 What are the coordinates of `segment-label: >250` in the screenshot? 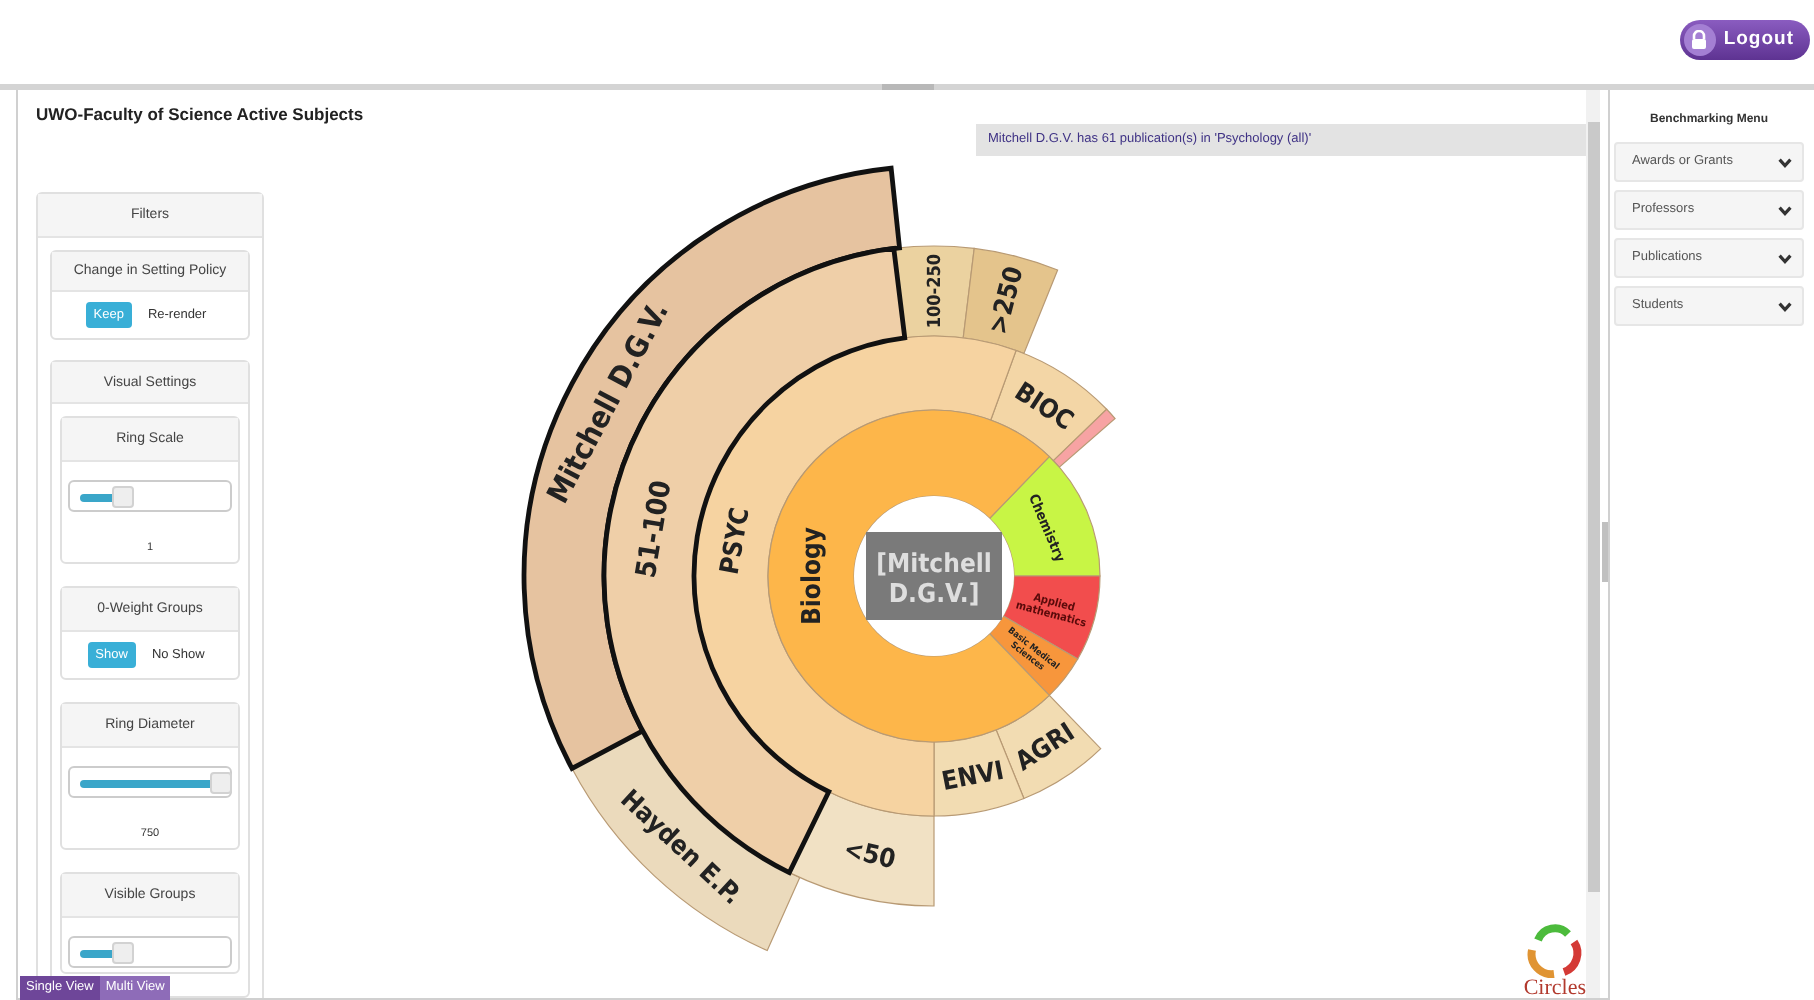 It's located at (1007, 300).